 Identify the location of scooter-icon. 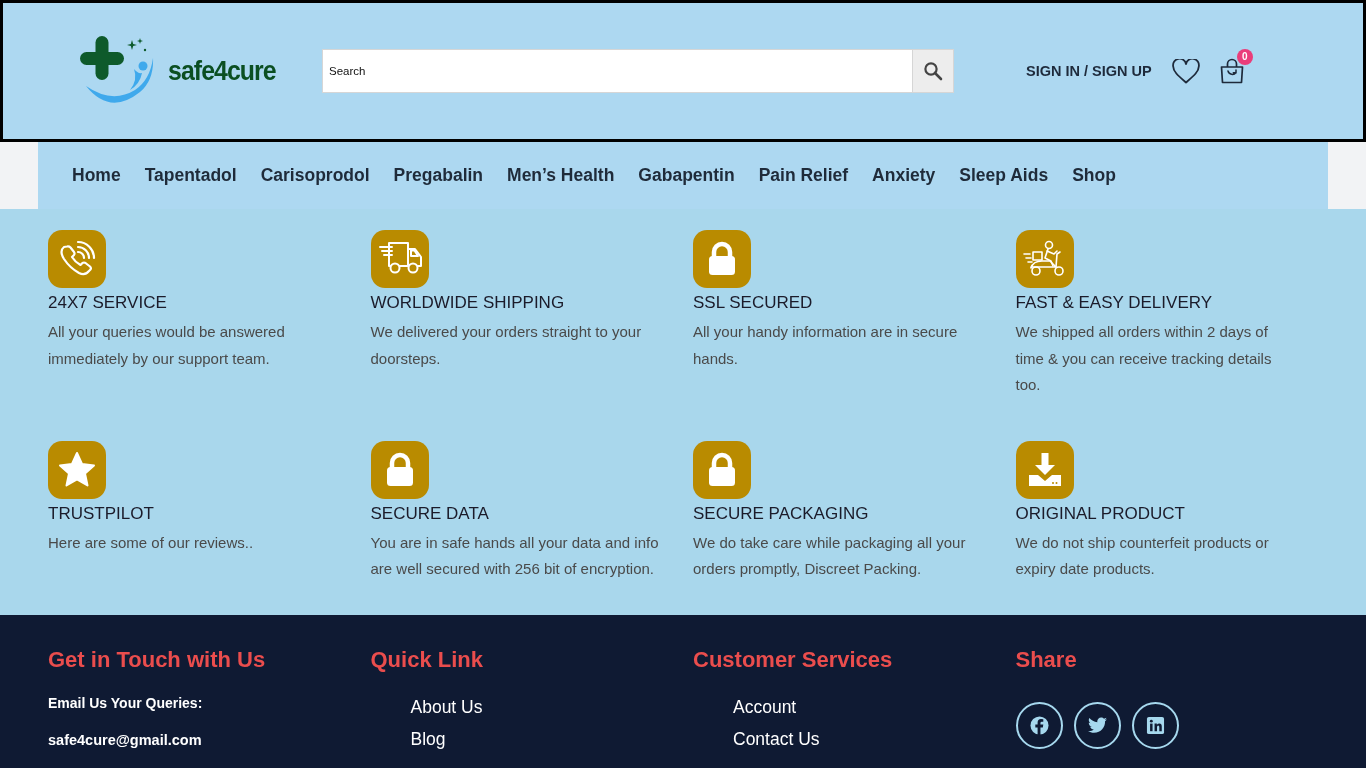
(1044, 259).